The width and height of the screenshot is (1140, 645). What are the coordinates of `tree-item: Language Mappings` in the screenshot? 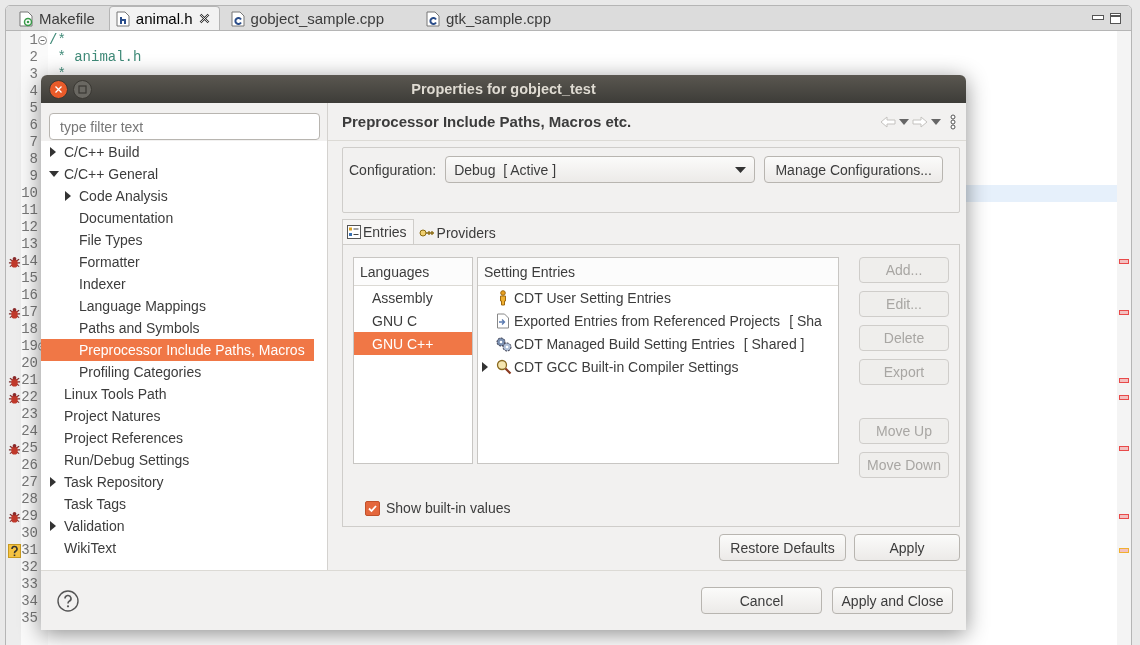 It's located at (177, 306).